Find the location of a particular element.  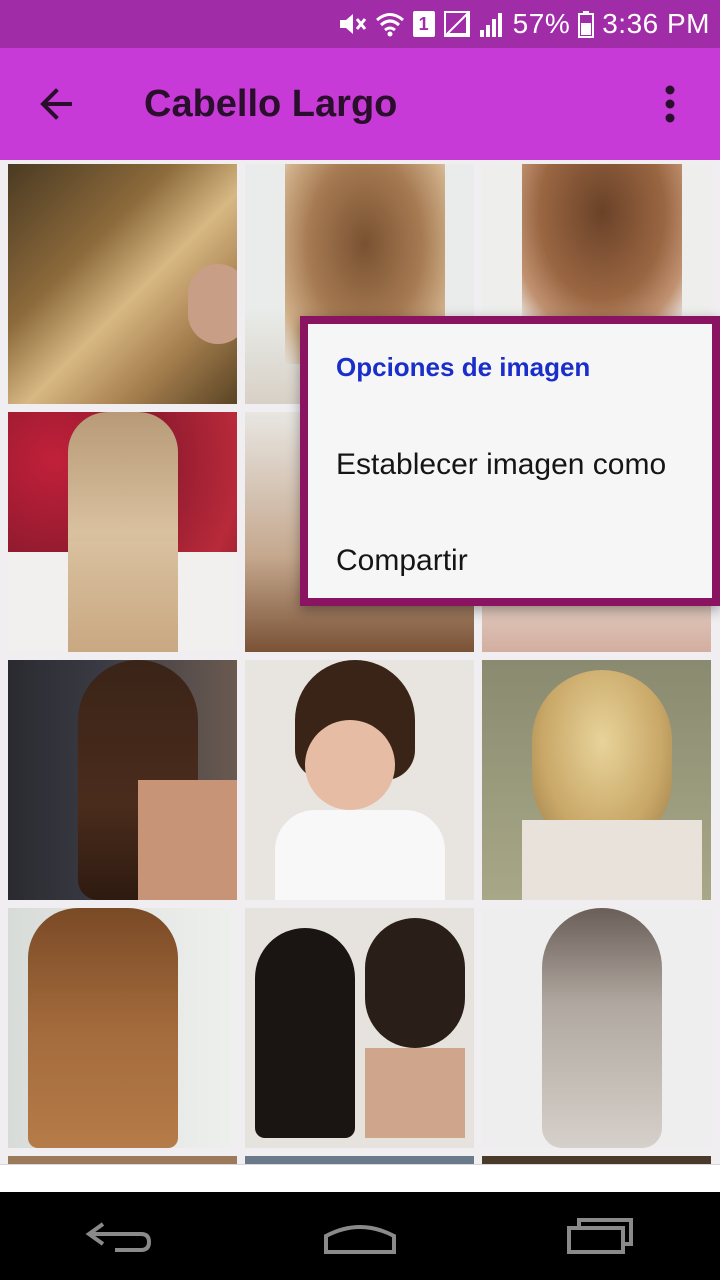

more-vert-icon is located at coordinates (670, 104).